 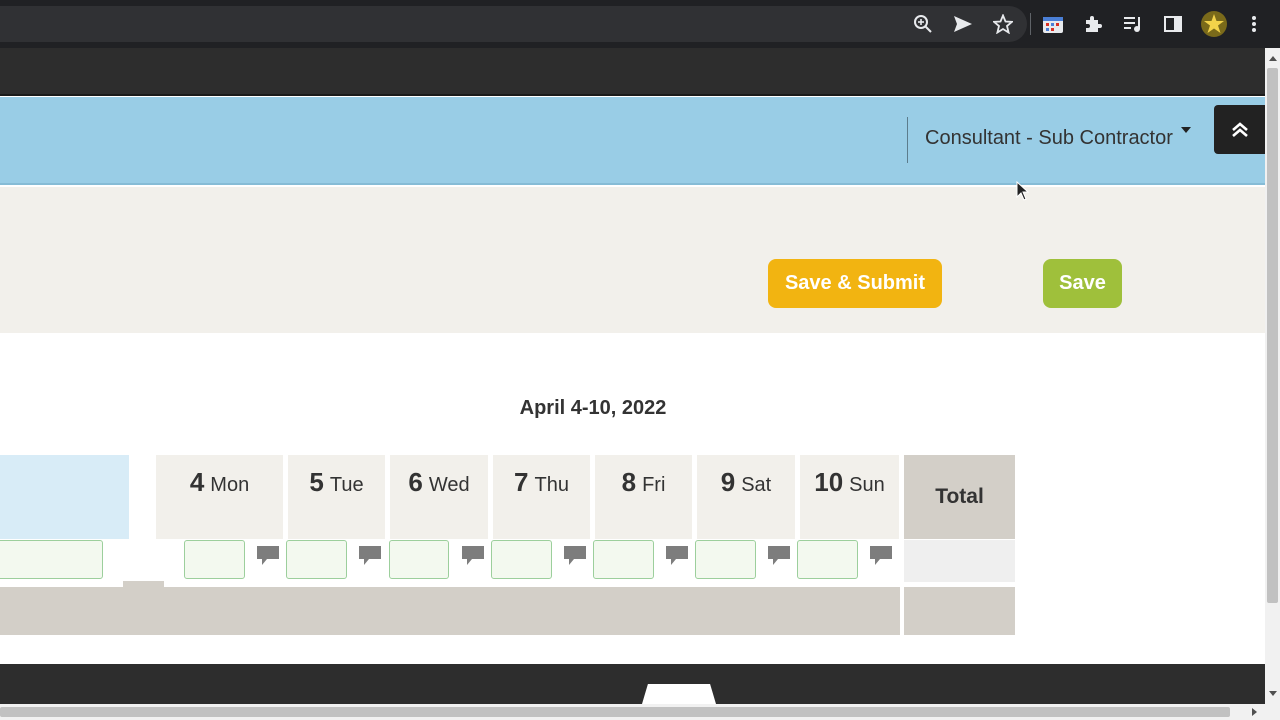 I want to click on day-name: Thu, so click(x=551, y=485).